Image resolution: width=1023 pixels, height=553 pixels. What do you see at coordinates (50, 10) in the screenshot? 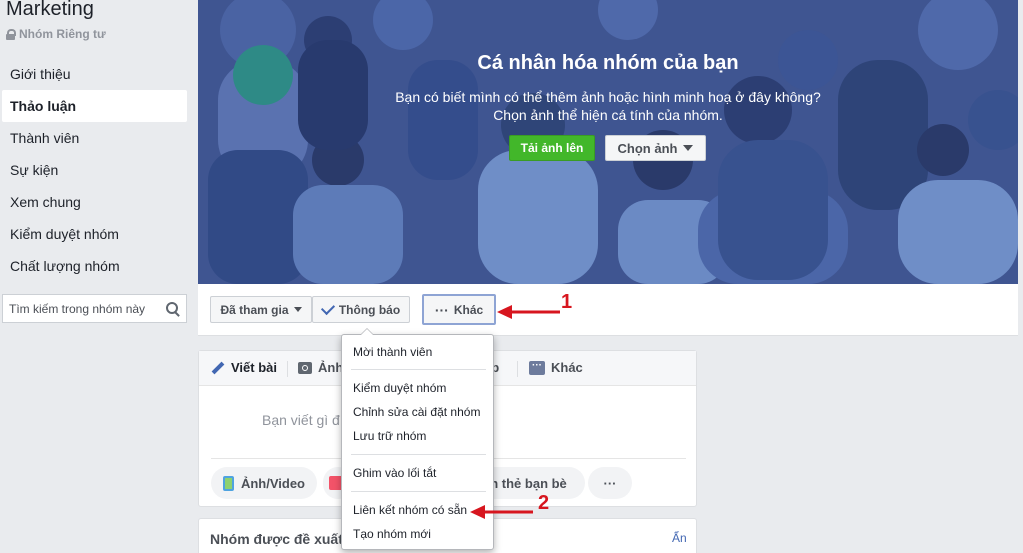
I see `group-name: Marketing` at bounding box center [50, 10].